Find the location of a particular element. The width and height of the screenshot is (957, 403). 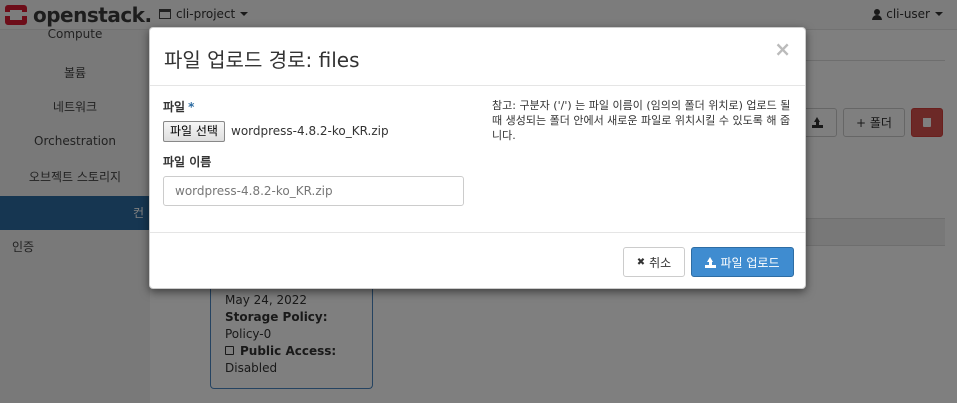

upload-file-submit-button: 파일 업로드 is located at coordinates (742, 262).